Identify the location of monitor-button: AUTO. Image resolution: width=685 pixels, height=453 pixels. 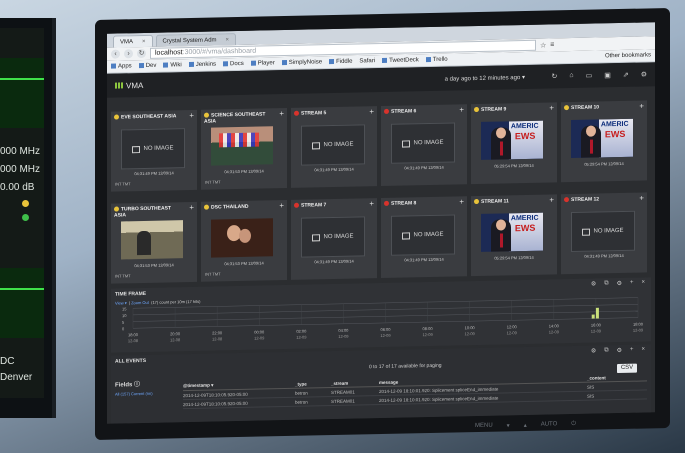
(549, 424).